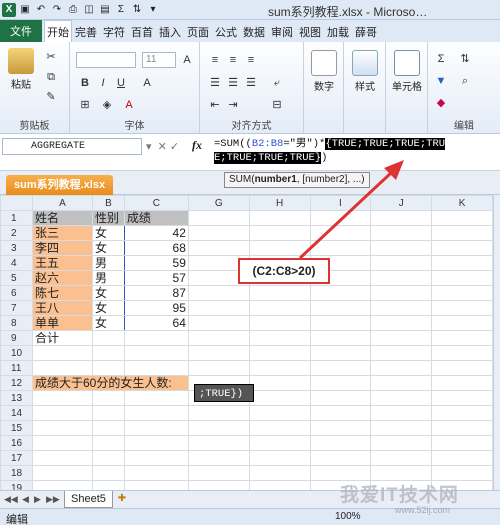  I want to click on row-header: 5, so click(16, 278).